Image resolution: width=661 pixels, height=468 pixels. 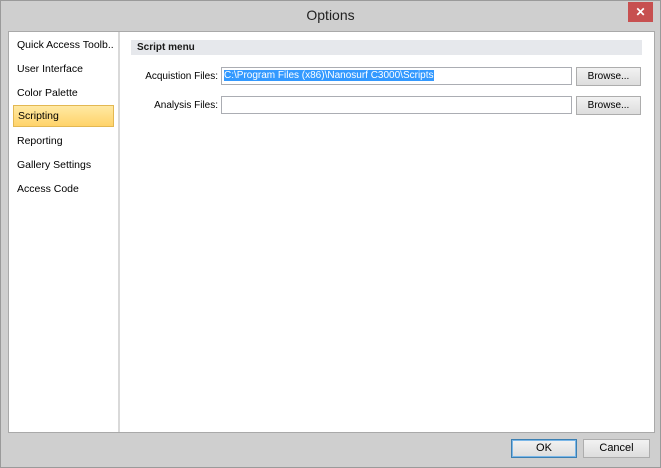 I want to click on acquisition-files-label: Acquistion Files:, so click(x=181, y=76).